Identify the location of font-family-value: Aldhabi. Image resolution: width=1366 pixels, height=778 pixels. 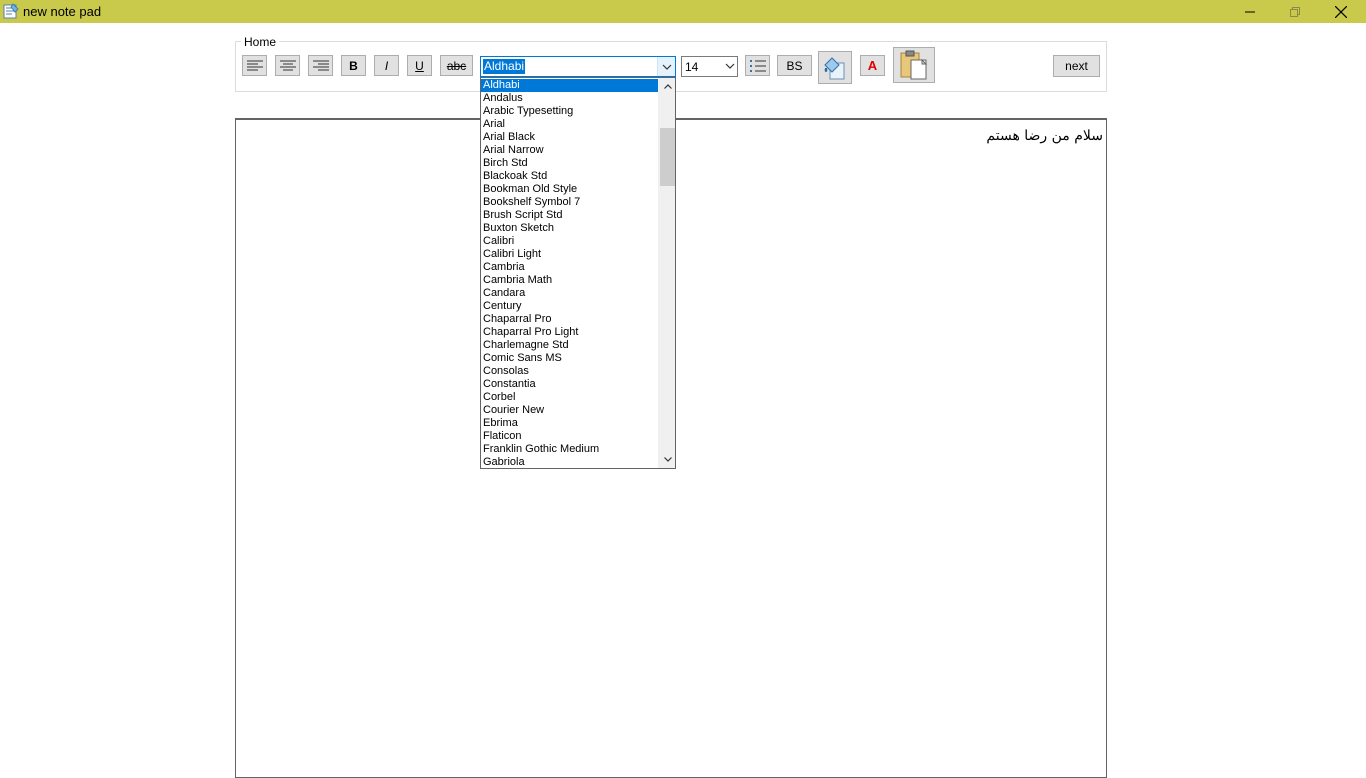
(504, 66).